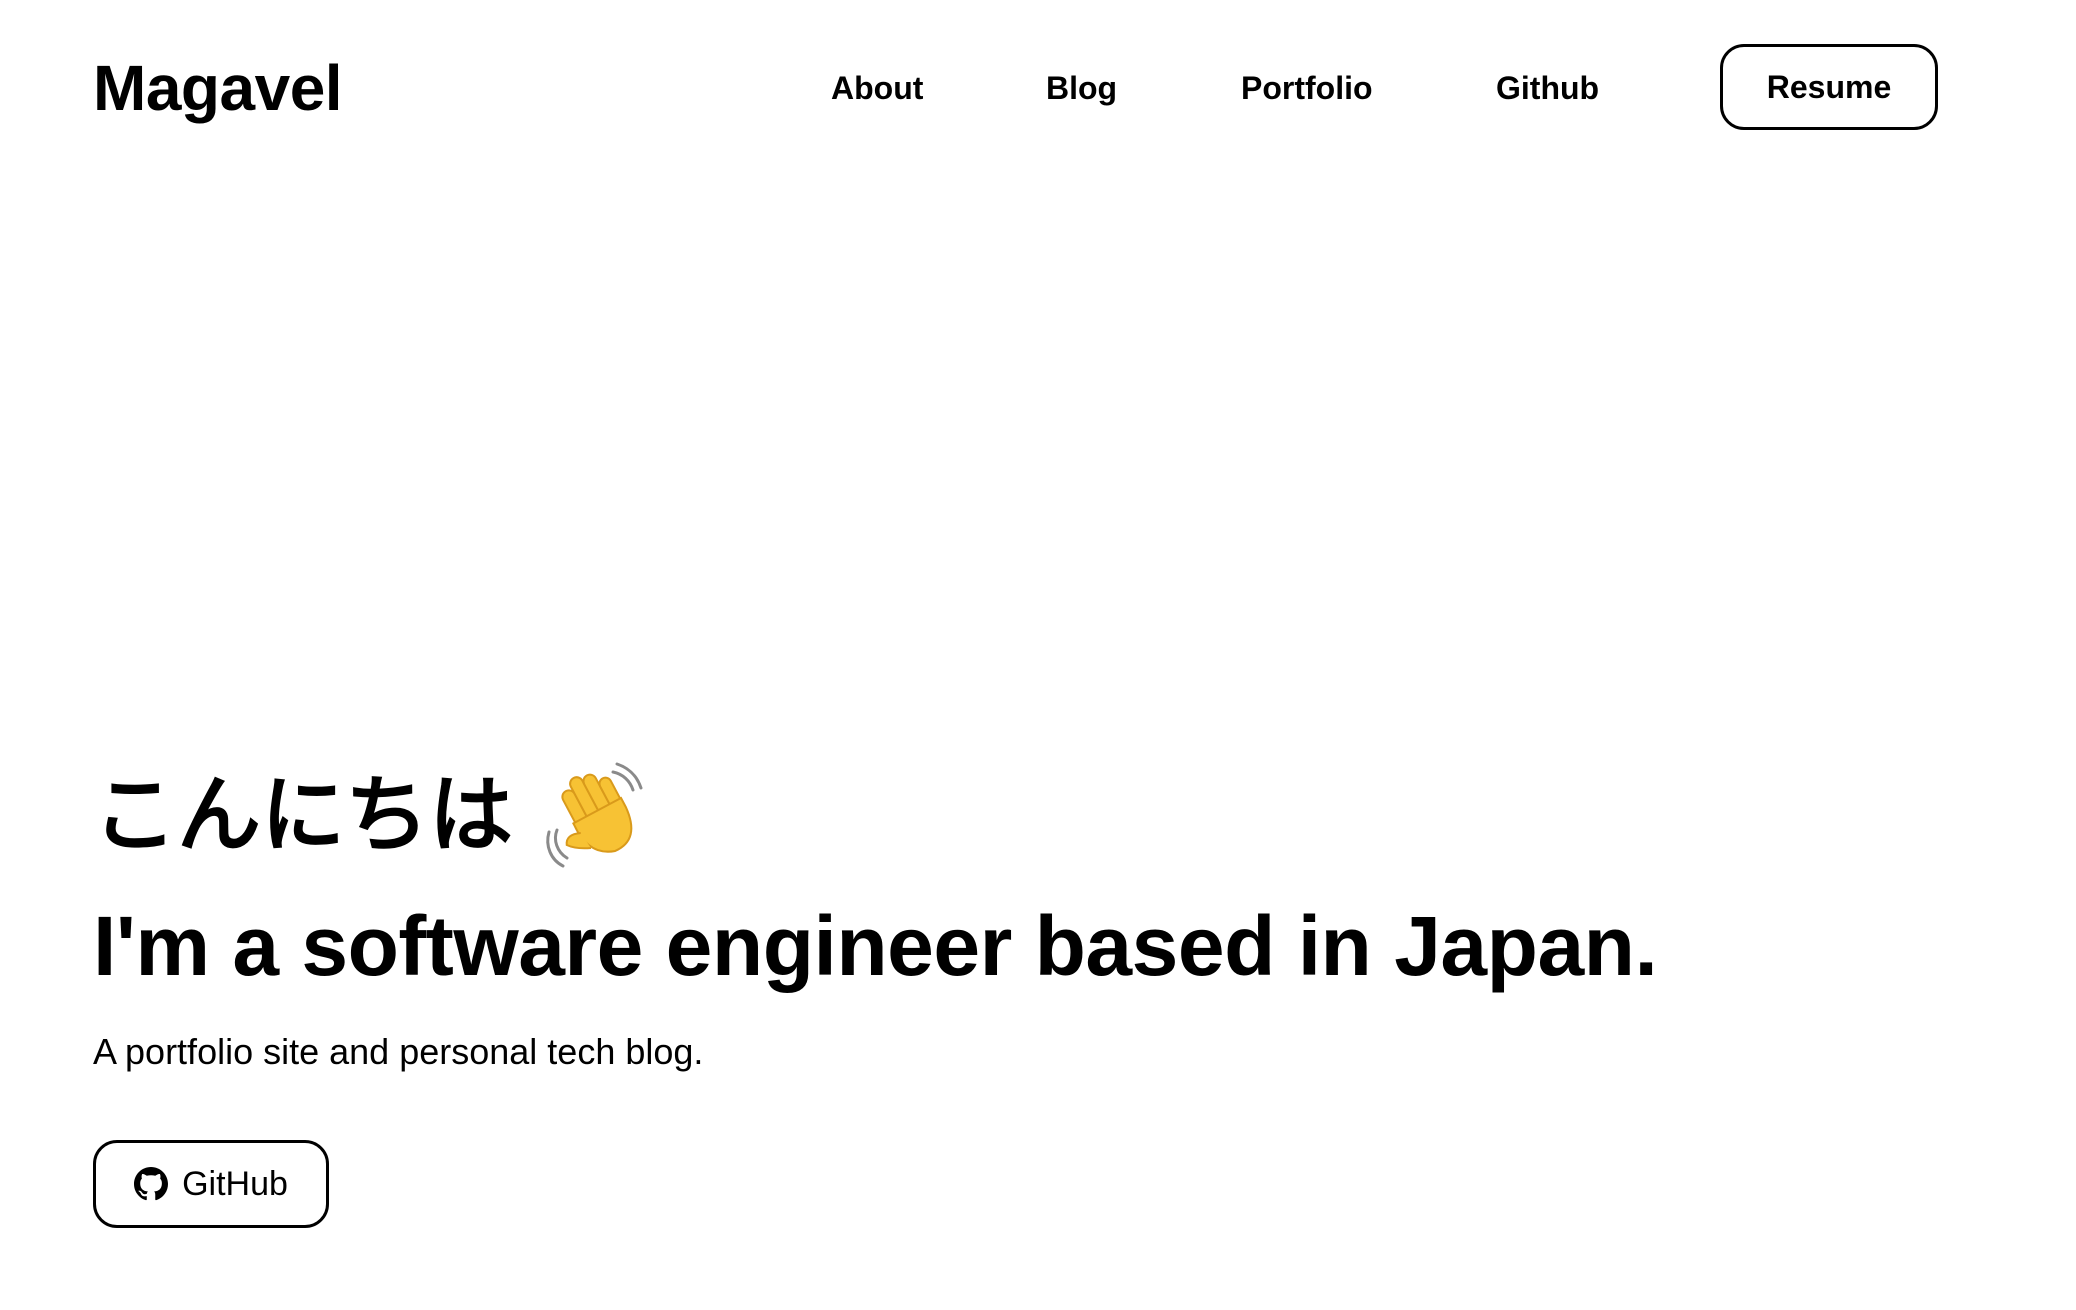  Describe the element at coordinates (1081, 88) in the screenshot. I see `nav-link-blog: Blog` at that location.